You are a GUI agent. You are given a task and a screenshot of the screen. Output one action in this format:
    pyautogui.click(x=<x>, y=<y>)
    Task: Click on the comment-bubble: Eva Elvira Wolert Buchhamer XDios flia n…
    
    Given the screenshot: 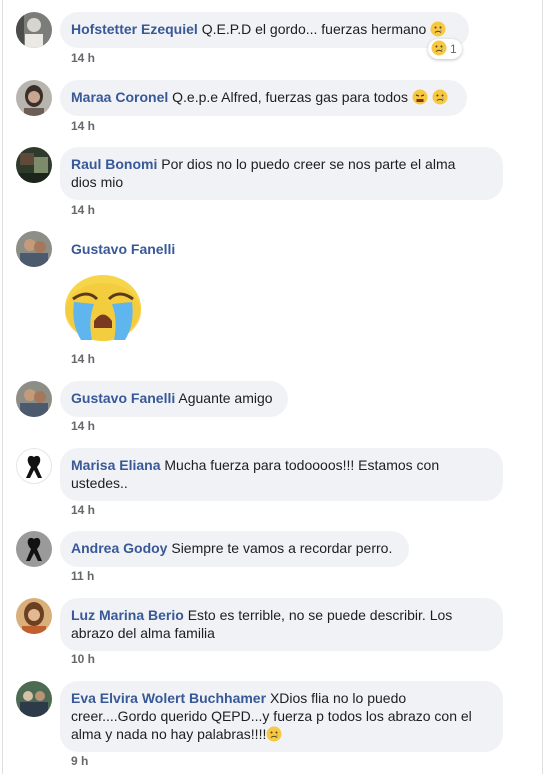 What is the action you would take?
    pyautogui.click(x=281, y=716)
    